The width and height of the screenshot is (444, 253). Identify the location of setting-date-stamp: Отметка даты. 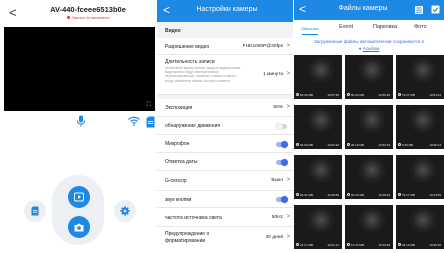
(225, 162).